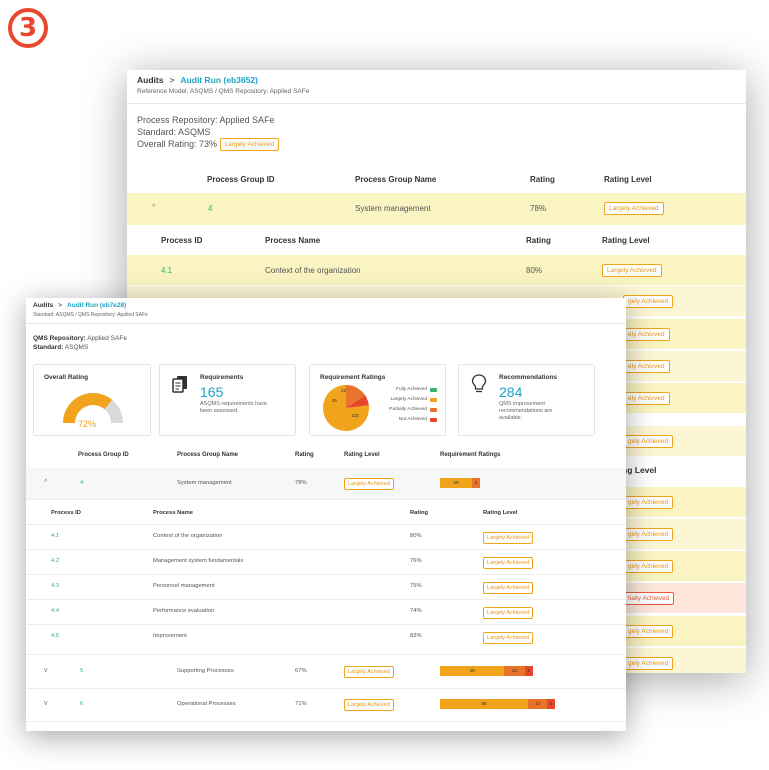  I want to click on legend-label: Largely Achieved, so click(408, 399).